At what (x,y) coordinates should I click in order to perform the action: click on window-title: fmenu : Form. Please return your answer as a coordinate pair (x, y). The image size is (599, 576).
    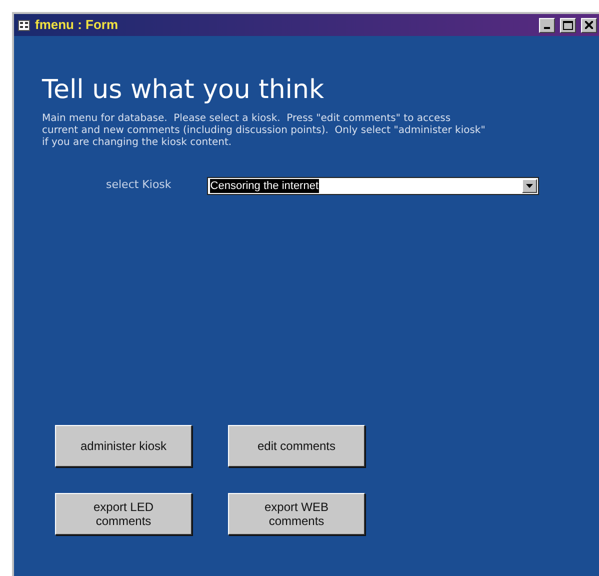
    Looking at the image, I should click on (76, 25).